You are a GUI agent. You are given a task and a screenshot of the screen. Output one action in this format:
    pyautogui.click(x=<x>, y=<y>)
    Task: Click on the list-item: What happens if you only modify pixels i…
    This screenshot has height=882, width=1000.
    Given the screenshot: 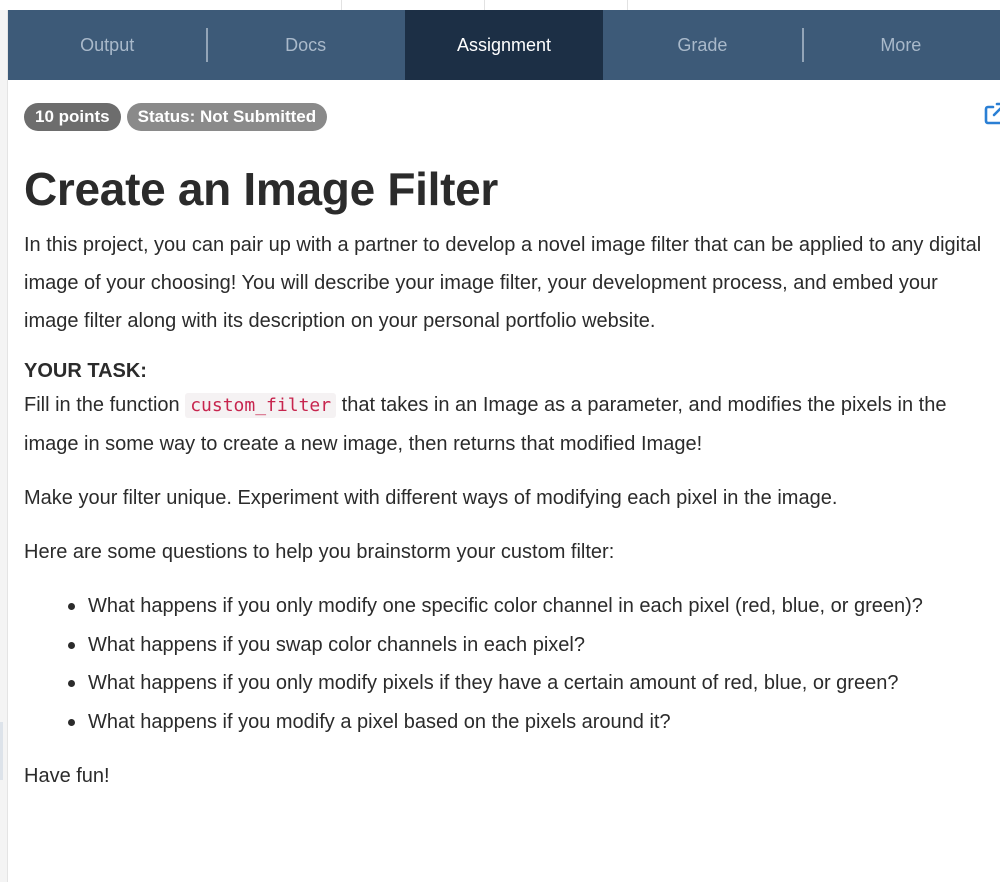 What is the action you would take?
    pyautogui.click(x=530, y=683)
    